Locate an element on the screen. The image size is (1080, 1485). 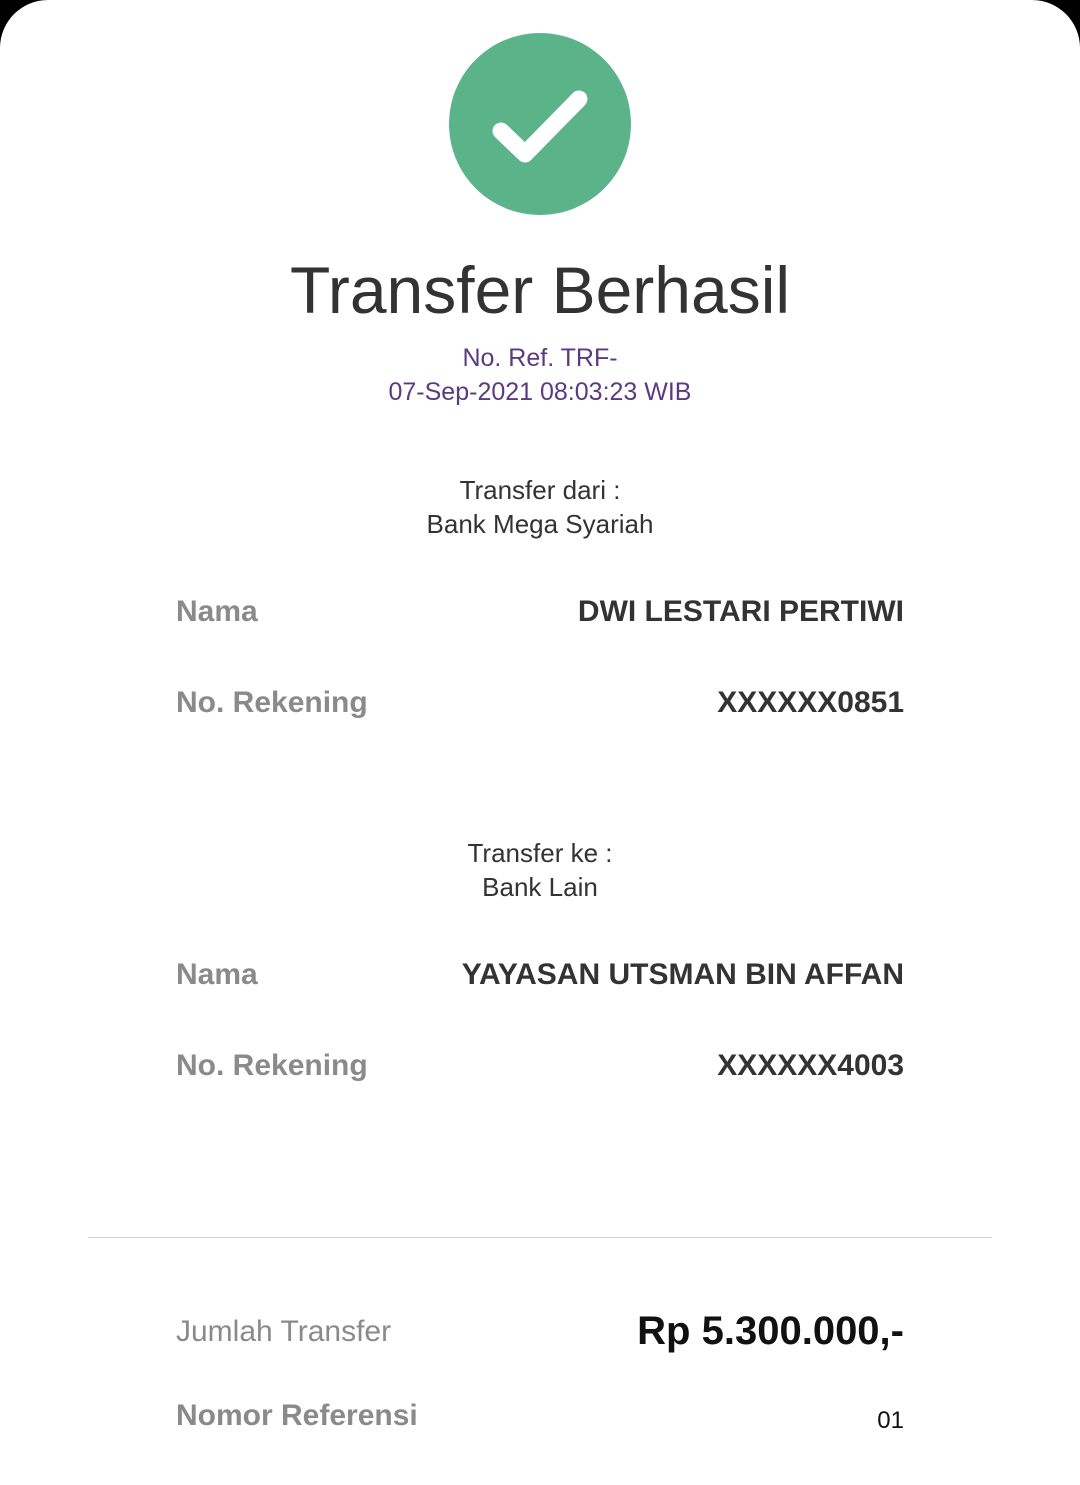
transfer-amount-value: Rp 5.300.000,- is located at coordinates (770, 1331).